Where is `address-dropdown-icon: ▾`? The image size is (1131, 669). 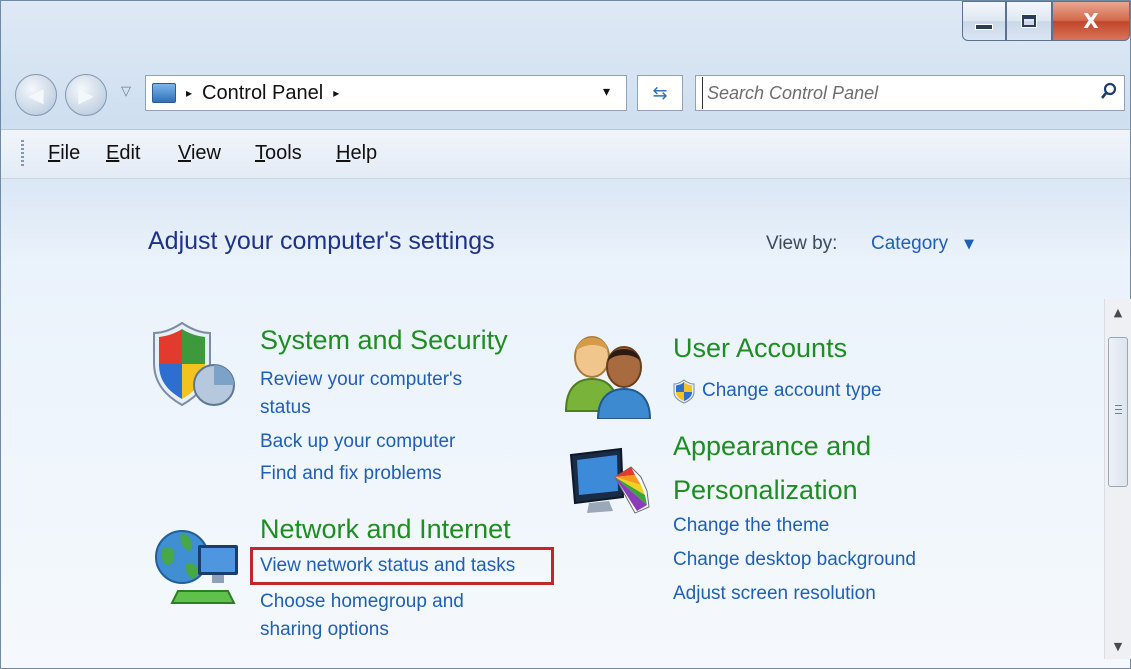 address-dropdown-icon: ▾ is located at coordinates (606, 92).